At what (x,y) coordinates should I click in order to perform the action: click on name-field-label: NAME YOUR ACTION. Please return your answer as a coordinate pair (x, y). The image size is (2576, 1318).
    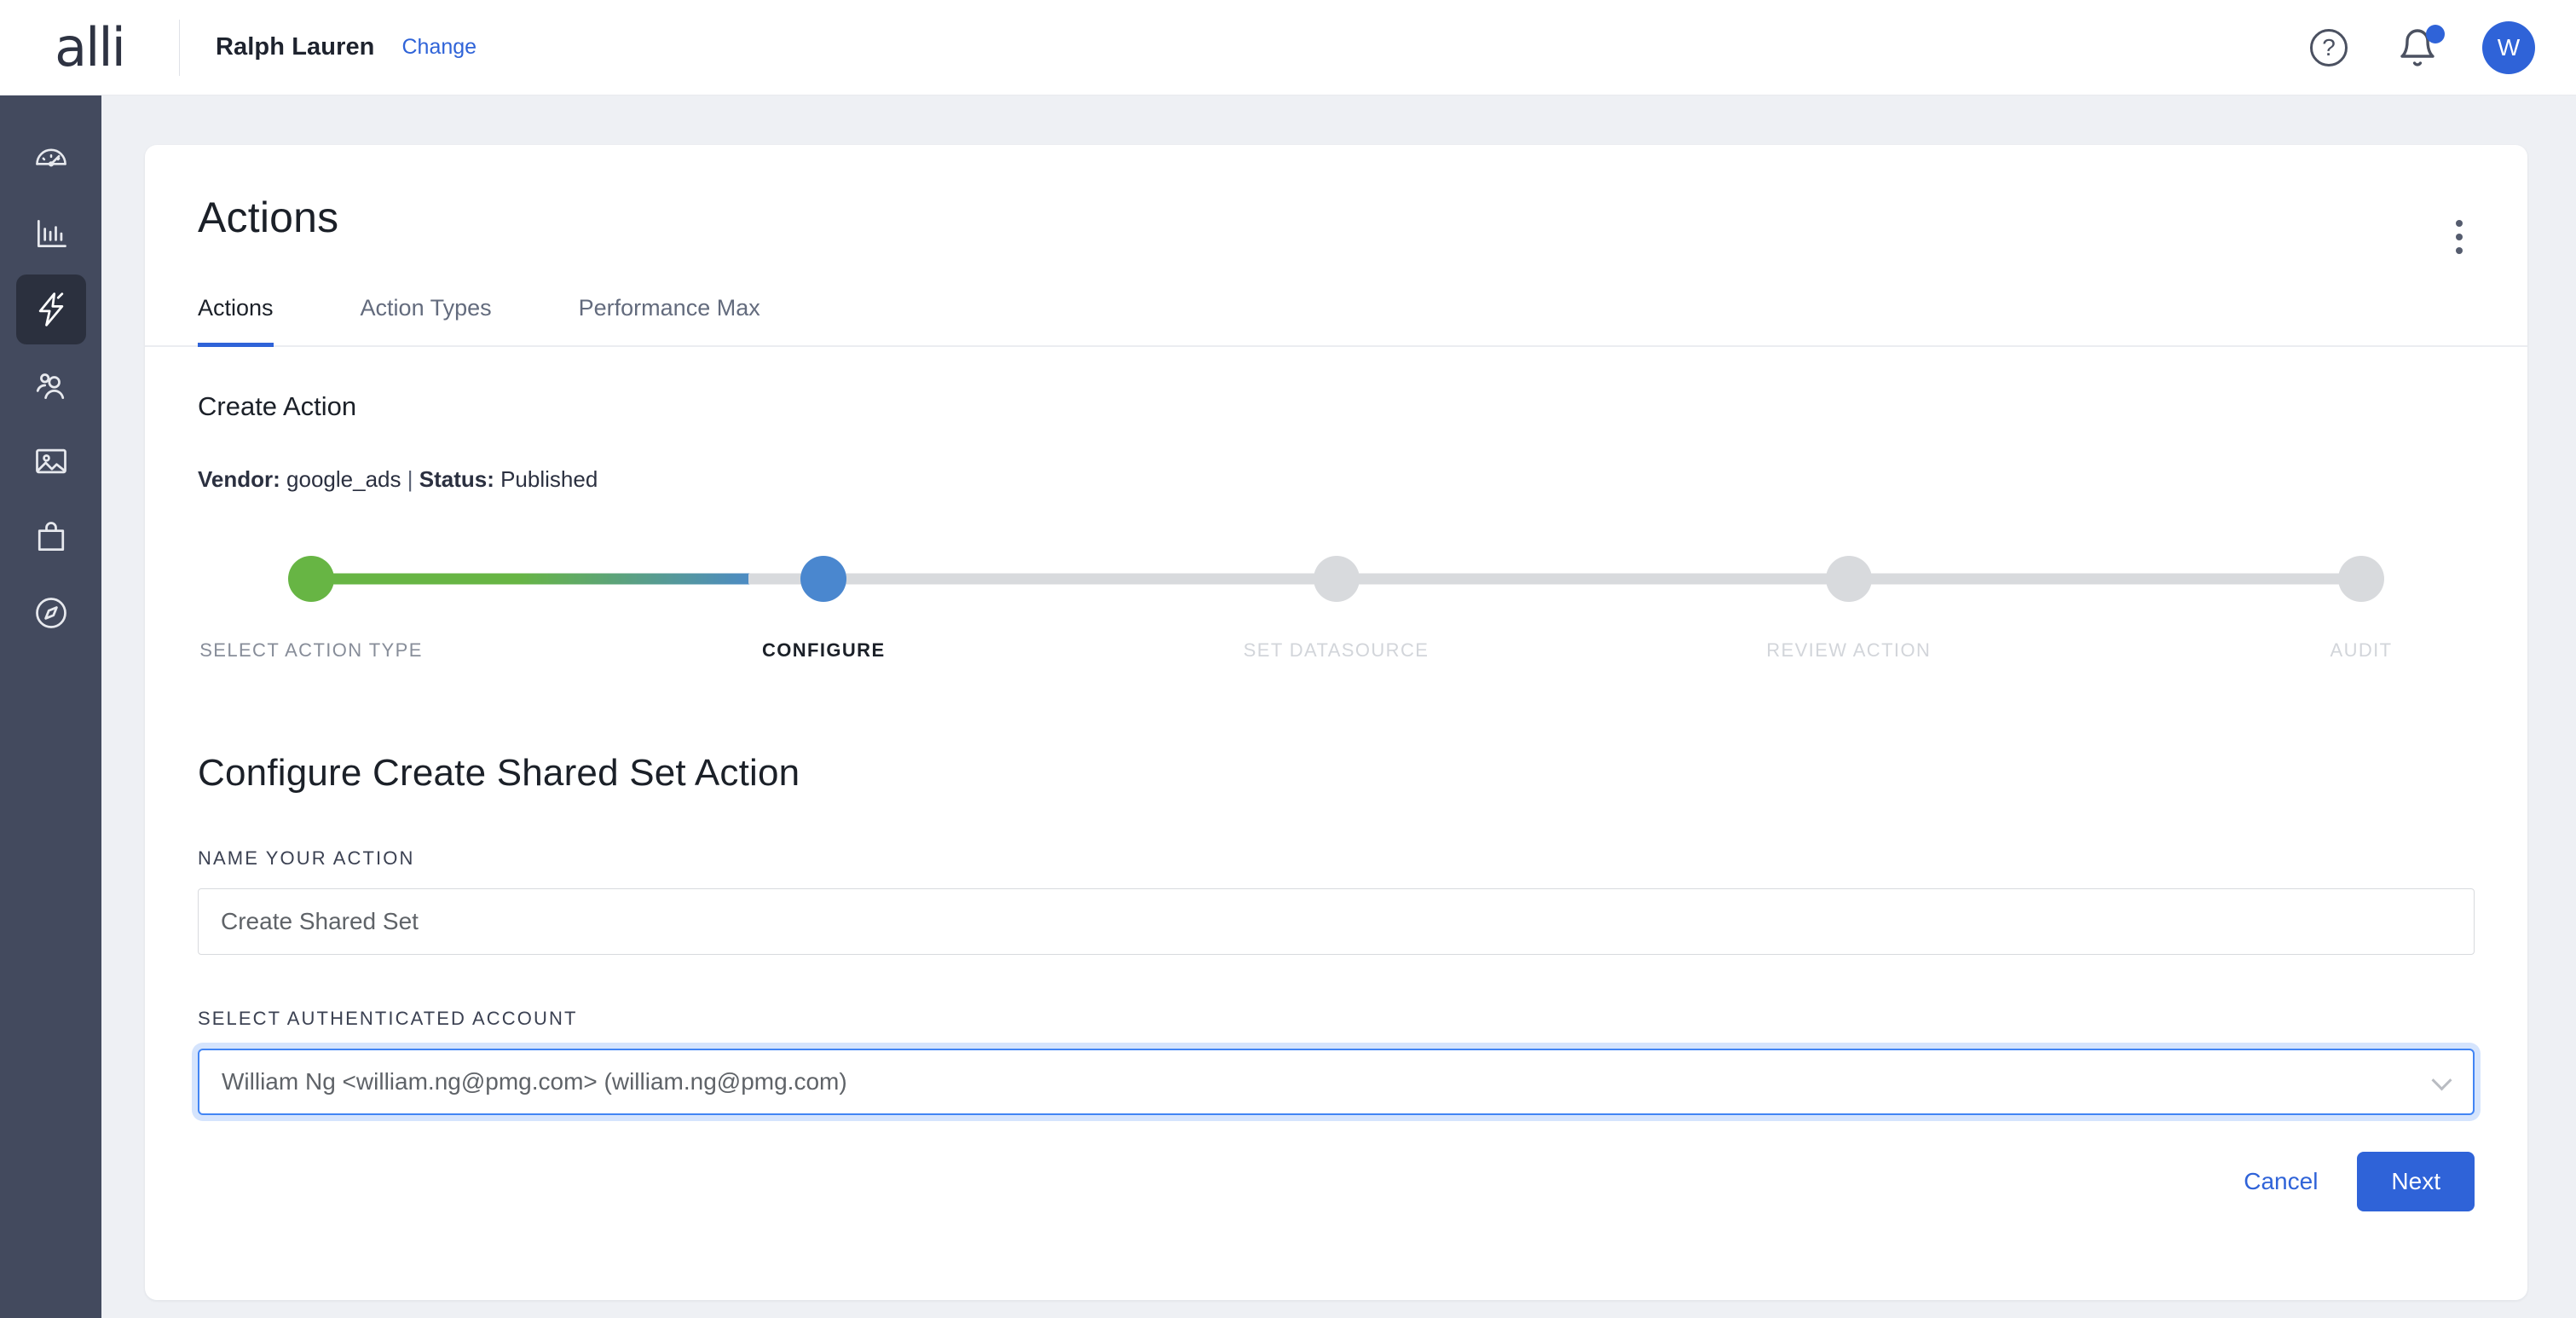
    Looking at the image, I should click on (306, 858).